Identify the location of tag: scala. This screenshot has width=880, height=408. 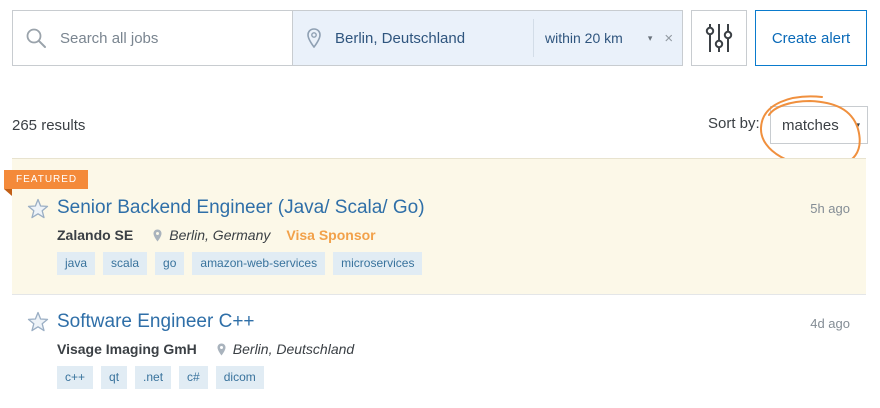
(125, 263).